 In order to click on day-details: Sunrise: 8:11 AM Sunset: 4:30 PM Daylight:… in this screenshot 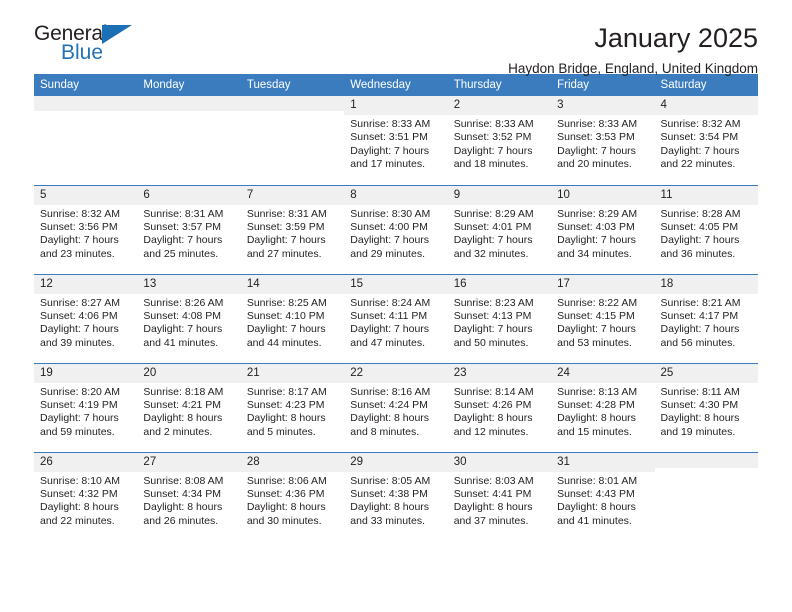, I will do `click(706, 411)`.